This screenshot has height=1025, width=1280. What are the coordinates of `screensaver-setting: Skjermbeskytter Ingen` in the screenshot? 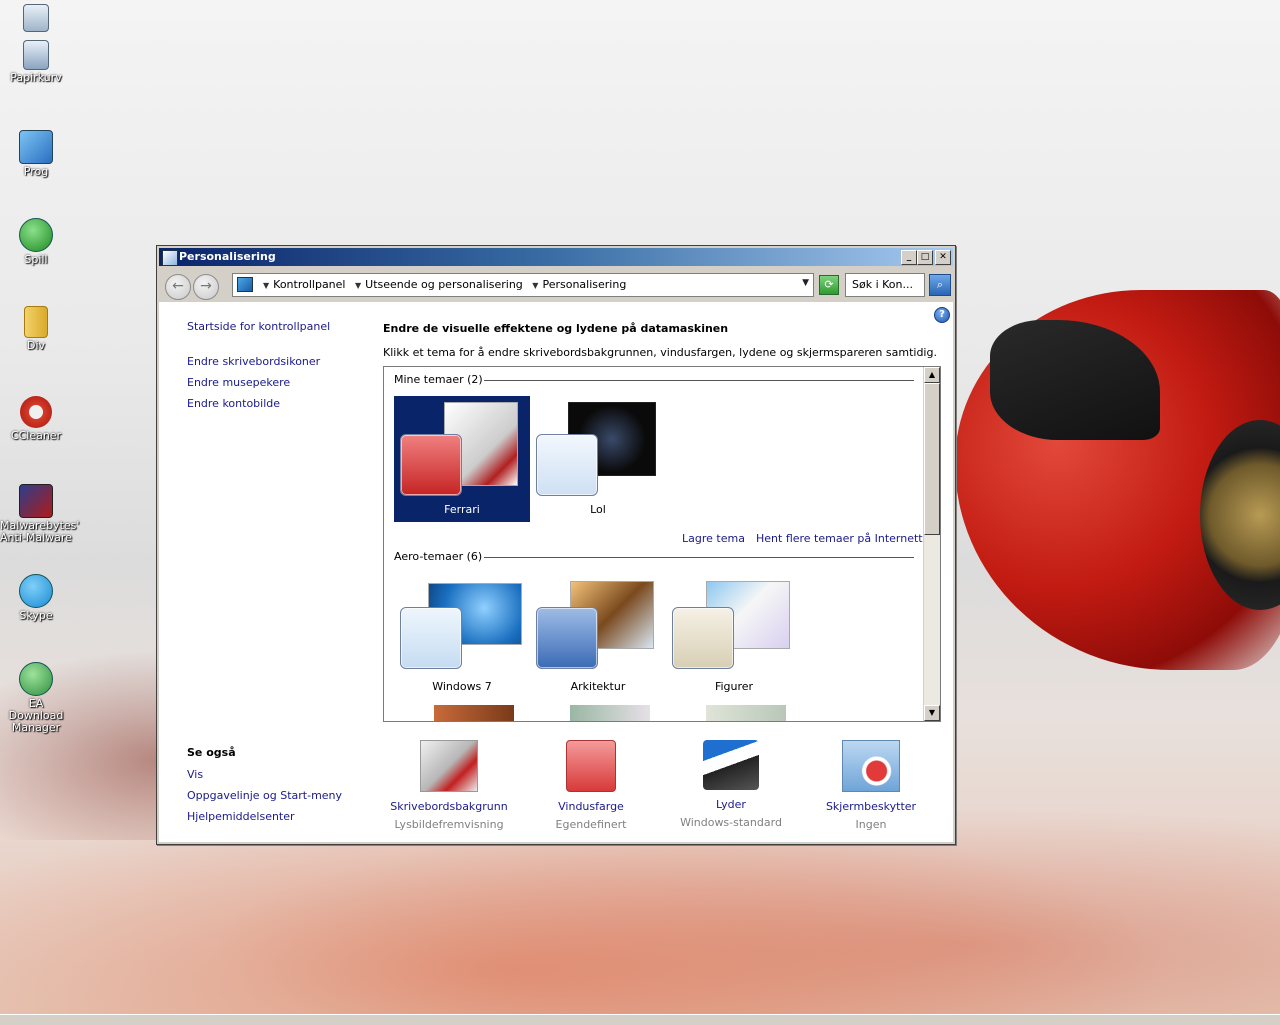 It's located at (871, 785).